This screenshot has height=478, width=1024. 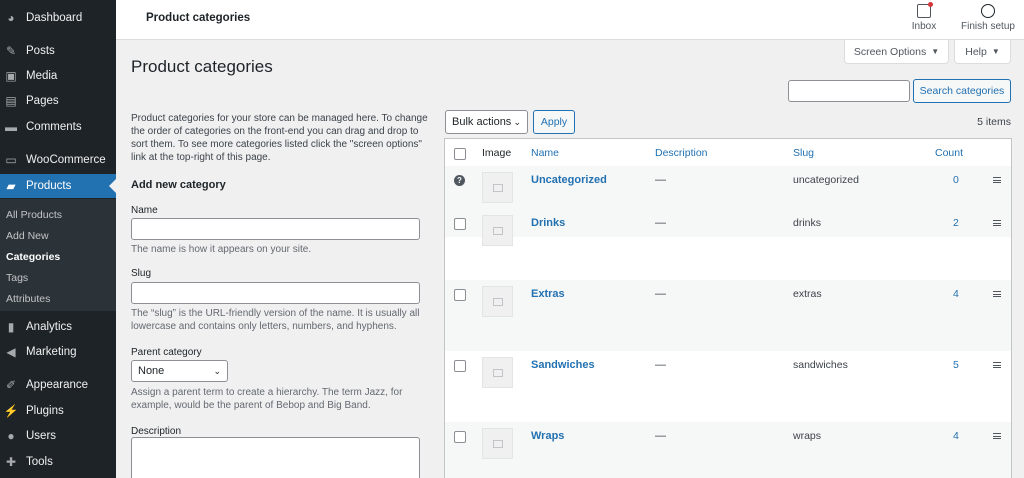 I want to click on sidebar-item-label: Appearance, so click(x=57, y=385).